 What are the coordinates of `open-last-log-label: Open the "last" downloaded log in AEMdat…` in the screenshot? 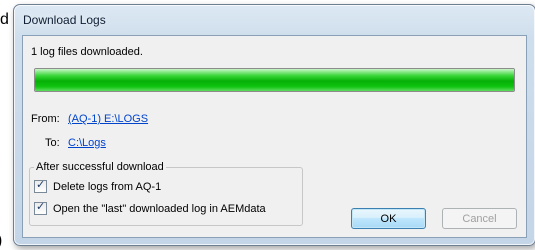 It's located at (159, 208).